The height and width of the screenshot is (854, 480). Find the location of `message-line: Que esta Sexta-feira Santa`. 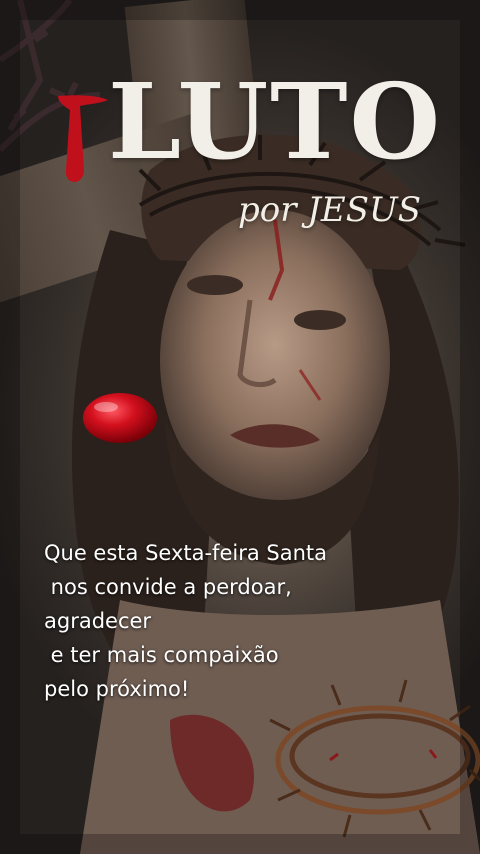

message-line: Que esta Sexta-feira Santa is located at coordinates (185, 553).